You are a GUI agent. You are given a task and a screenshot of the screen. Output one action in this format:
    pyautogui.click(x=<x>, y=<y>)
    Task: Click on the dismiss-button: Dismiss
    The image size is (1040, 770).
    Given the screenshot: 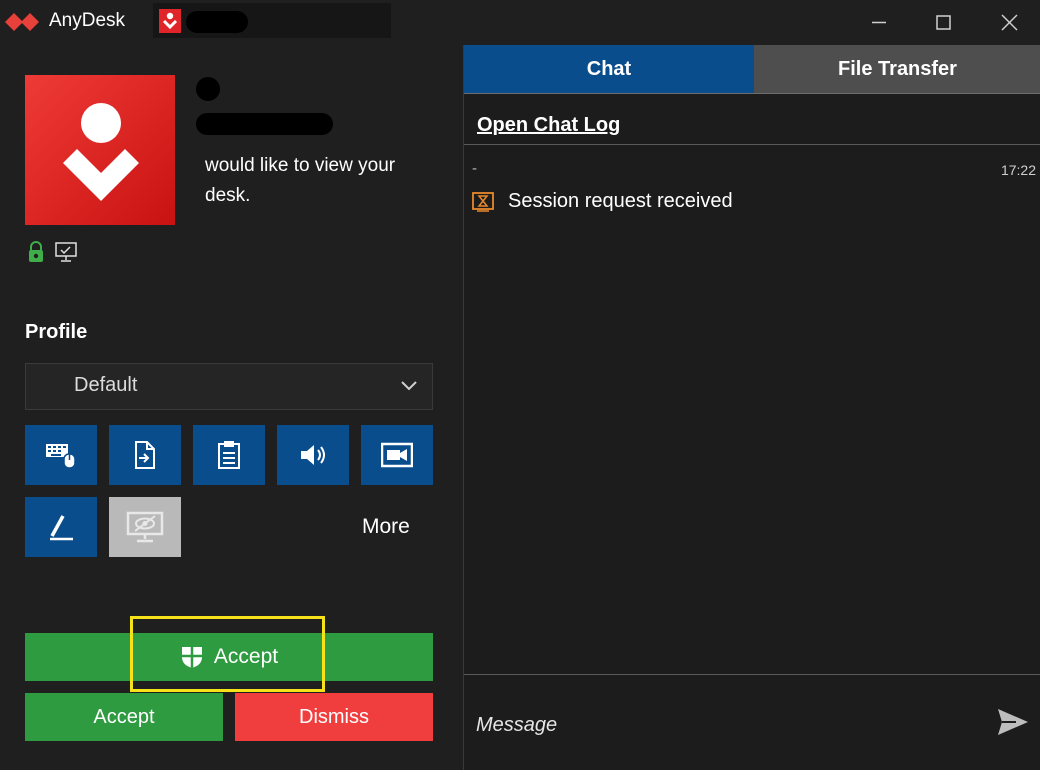 What is the action you would take?
    pyautogui.click(x=334, y=717)
    